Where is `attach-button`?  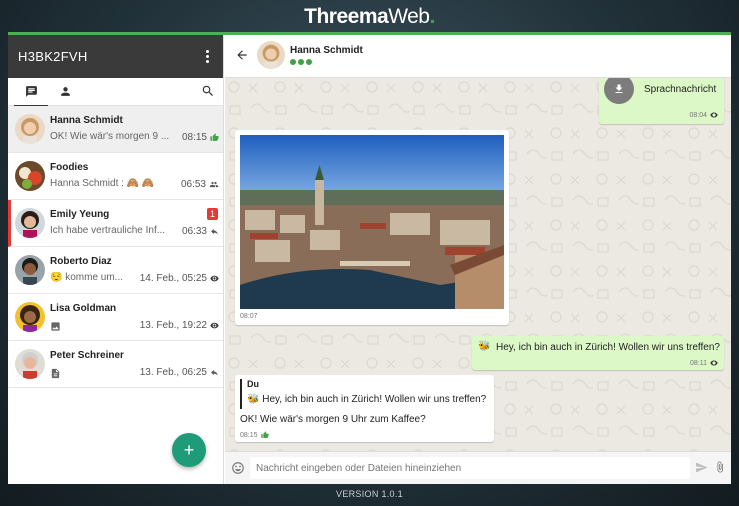
attach-button is located at coordinates (720, 469).